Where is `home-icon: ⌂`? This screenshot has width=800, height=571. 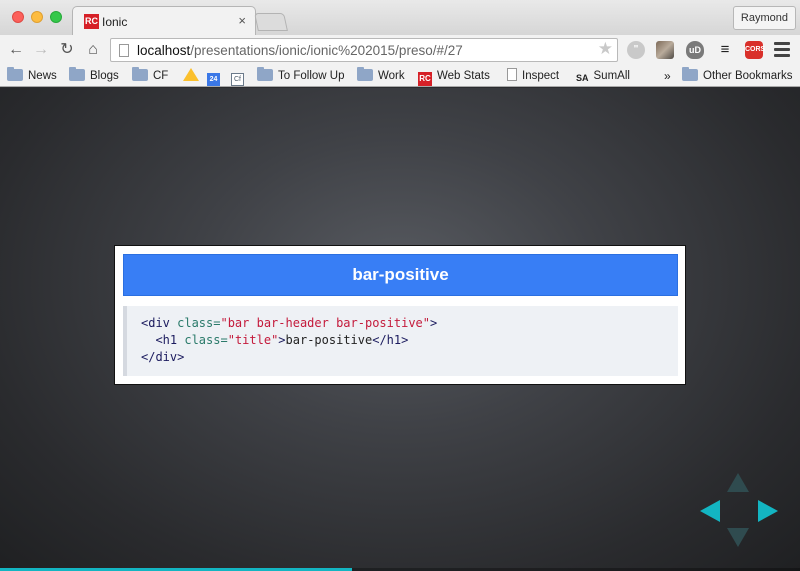 home-icon: ⌂ is located at coordinates (93, 50).